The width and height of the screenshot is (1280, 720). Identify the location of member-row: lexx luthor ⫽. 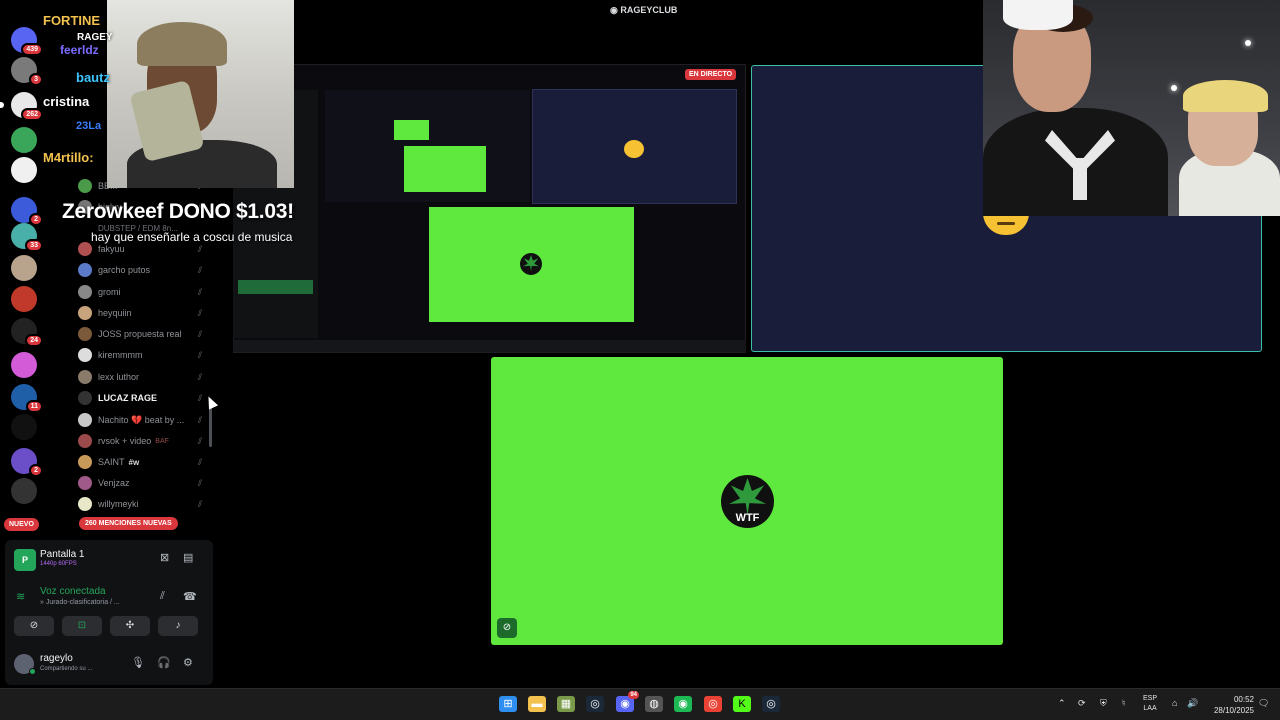
(144, 377).